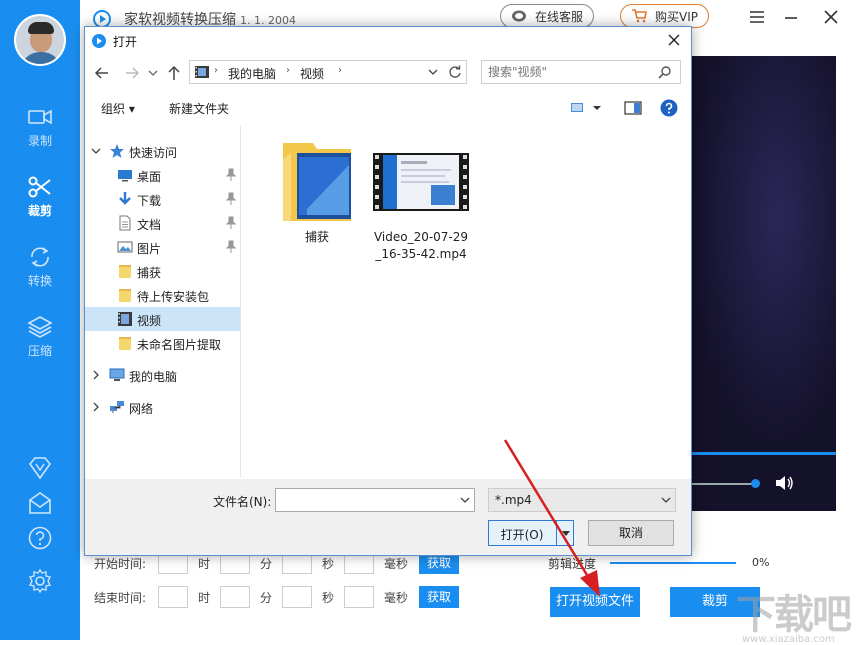 The width and height of the screenshot is (860, 645). I want to click on dialog-toolbar: 组织 ▾ 新建文件夹, so click(388, 108).